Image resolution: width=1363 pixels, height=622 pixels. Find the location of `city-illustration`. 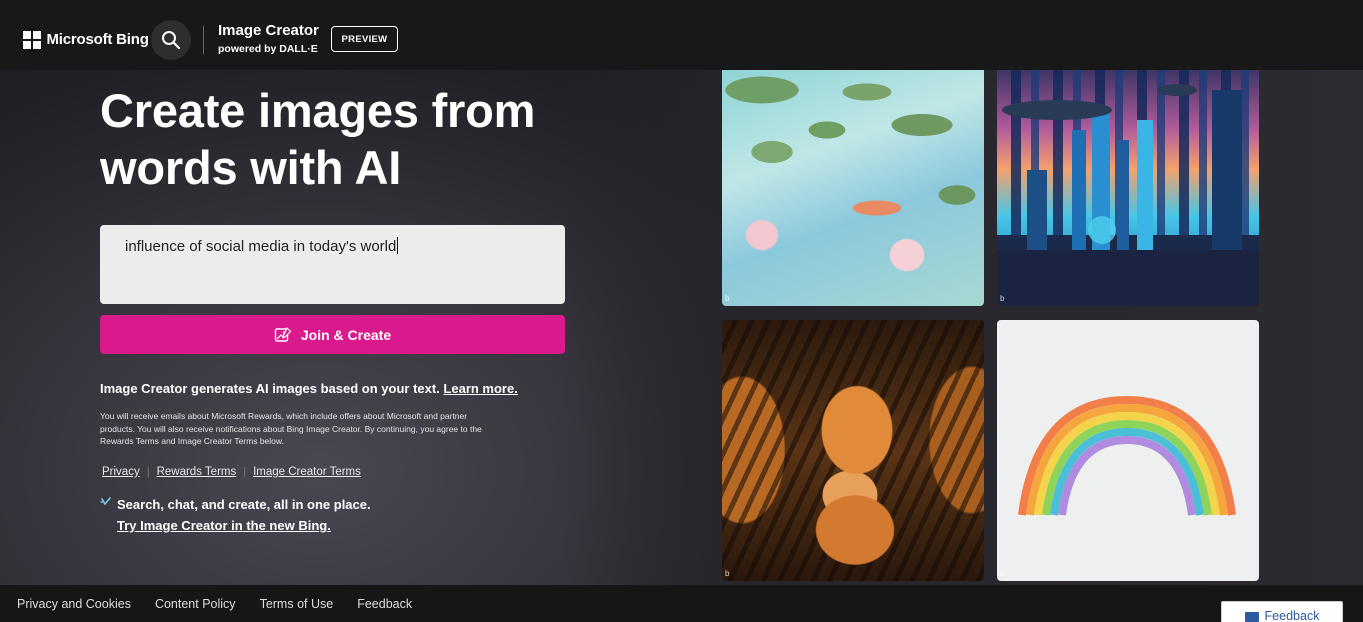

city-illustration is located at coordinates (1128, 195).